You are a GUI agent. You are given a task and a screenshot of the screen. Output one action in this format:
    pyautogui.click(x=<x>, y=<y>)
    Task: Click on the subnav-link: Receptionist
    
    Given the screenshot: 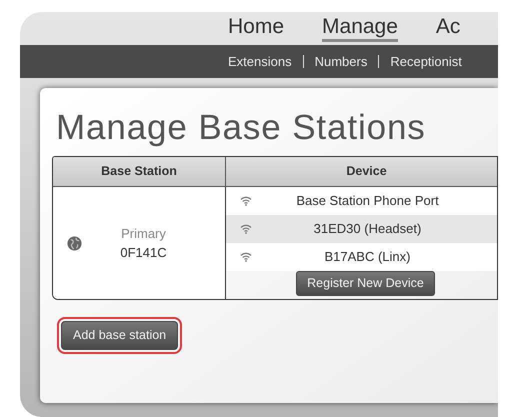 What is the action you would take?
    pyautogui.click(x=426, y=62)
    